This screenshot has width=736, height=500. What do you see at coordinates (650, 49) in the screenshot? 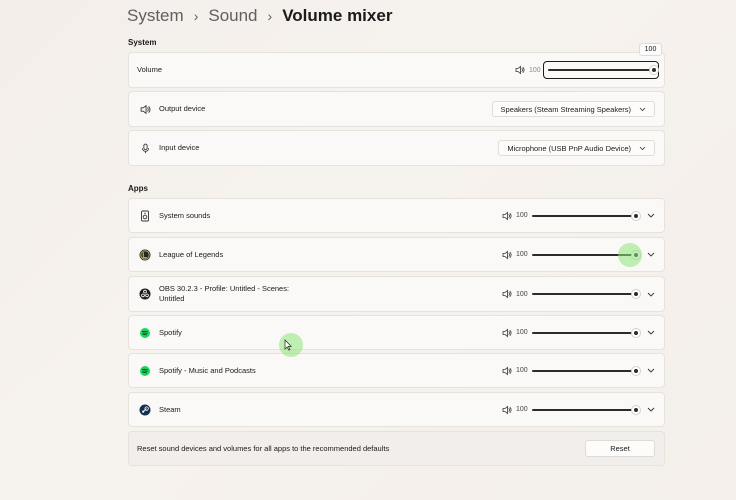
I see `volume-tooltip: 100` at bounding box center [650, 49].